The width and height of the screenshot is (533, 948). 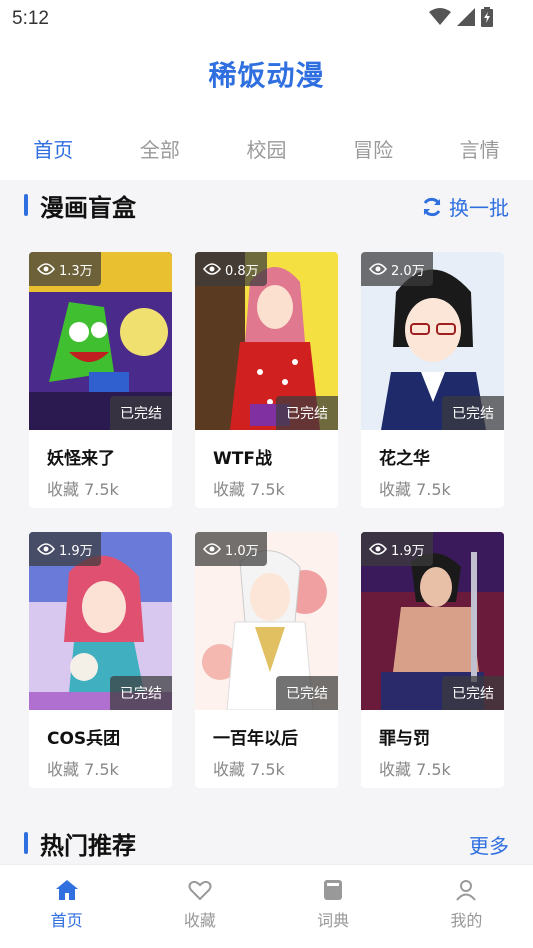 I want to click on refresh-button: 换一批, so click(x=465, y=206).